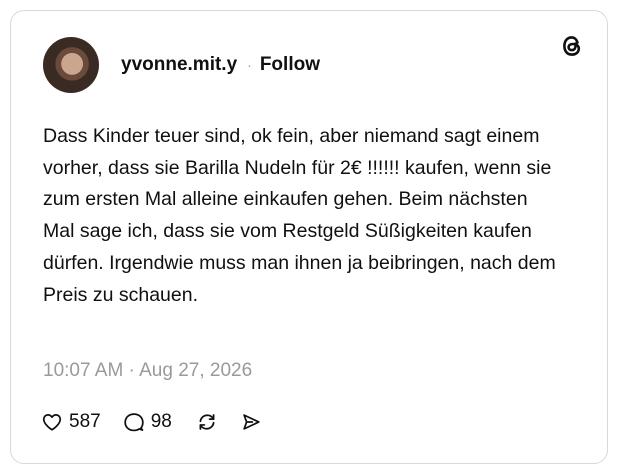  I want to click on threads-logo-icon, so click(572, 46).